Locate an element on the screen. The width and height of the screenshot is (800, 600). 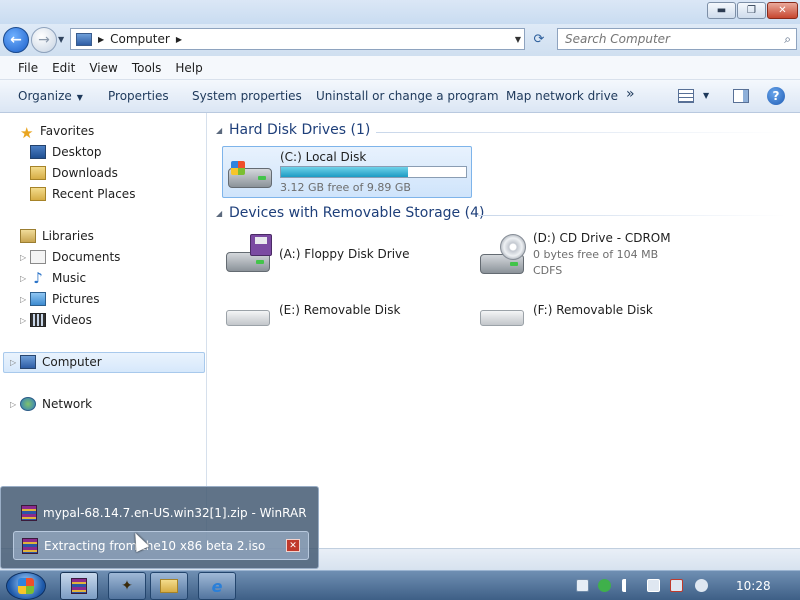
navigation-bar: ← → ▼ ▶ Computer ▶ ▼ ⟳ ⌕ is located at coordinates (400, 40).